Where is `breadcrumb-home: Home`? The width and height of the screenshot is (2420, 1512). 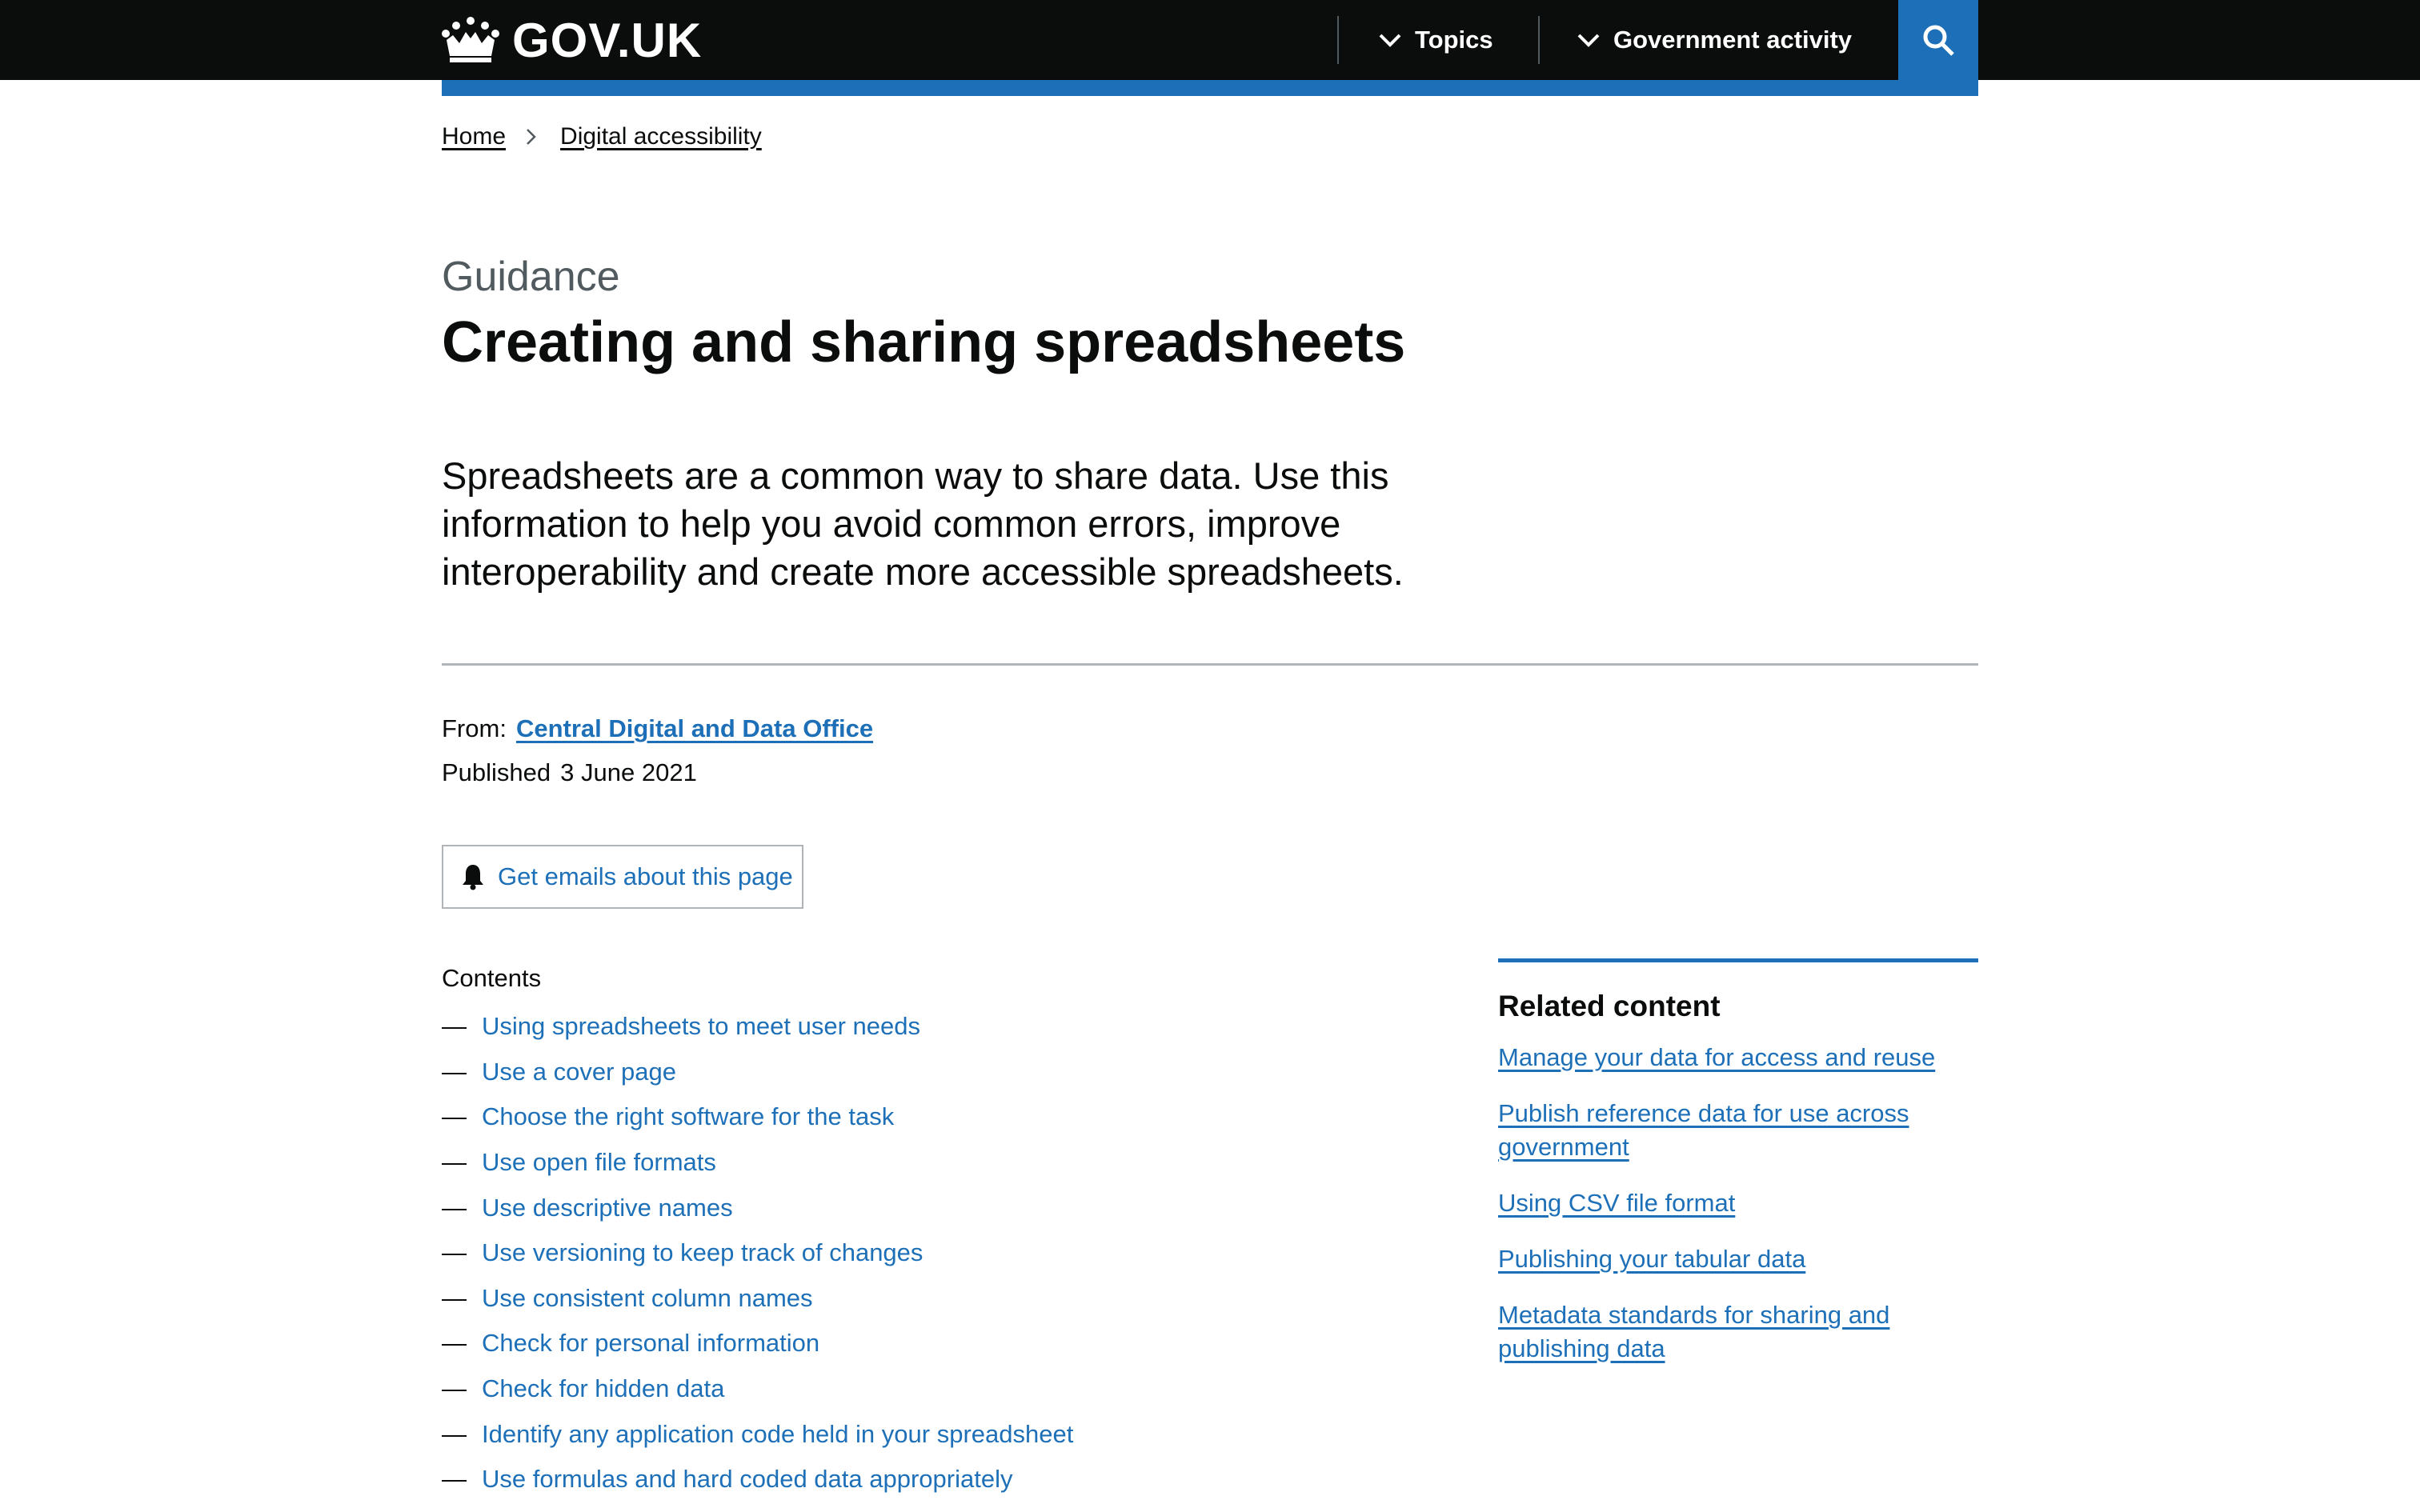 breadcrumb-home: Home is located at coordinates (474, 136).